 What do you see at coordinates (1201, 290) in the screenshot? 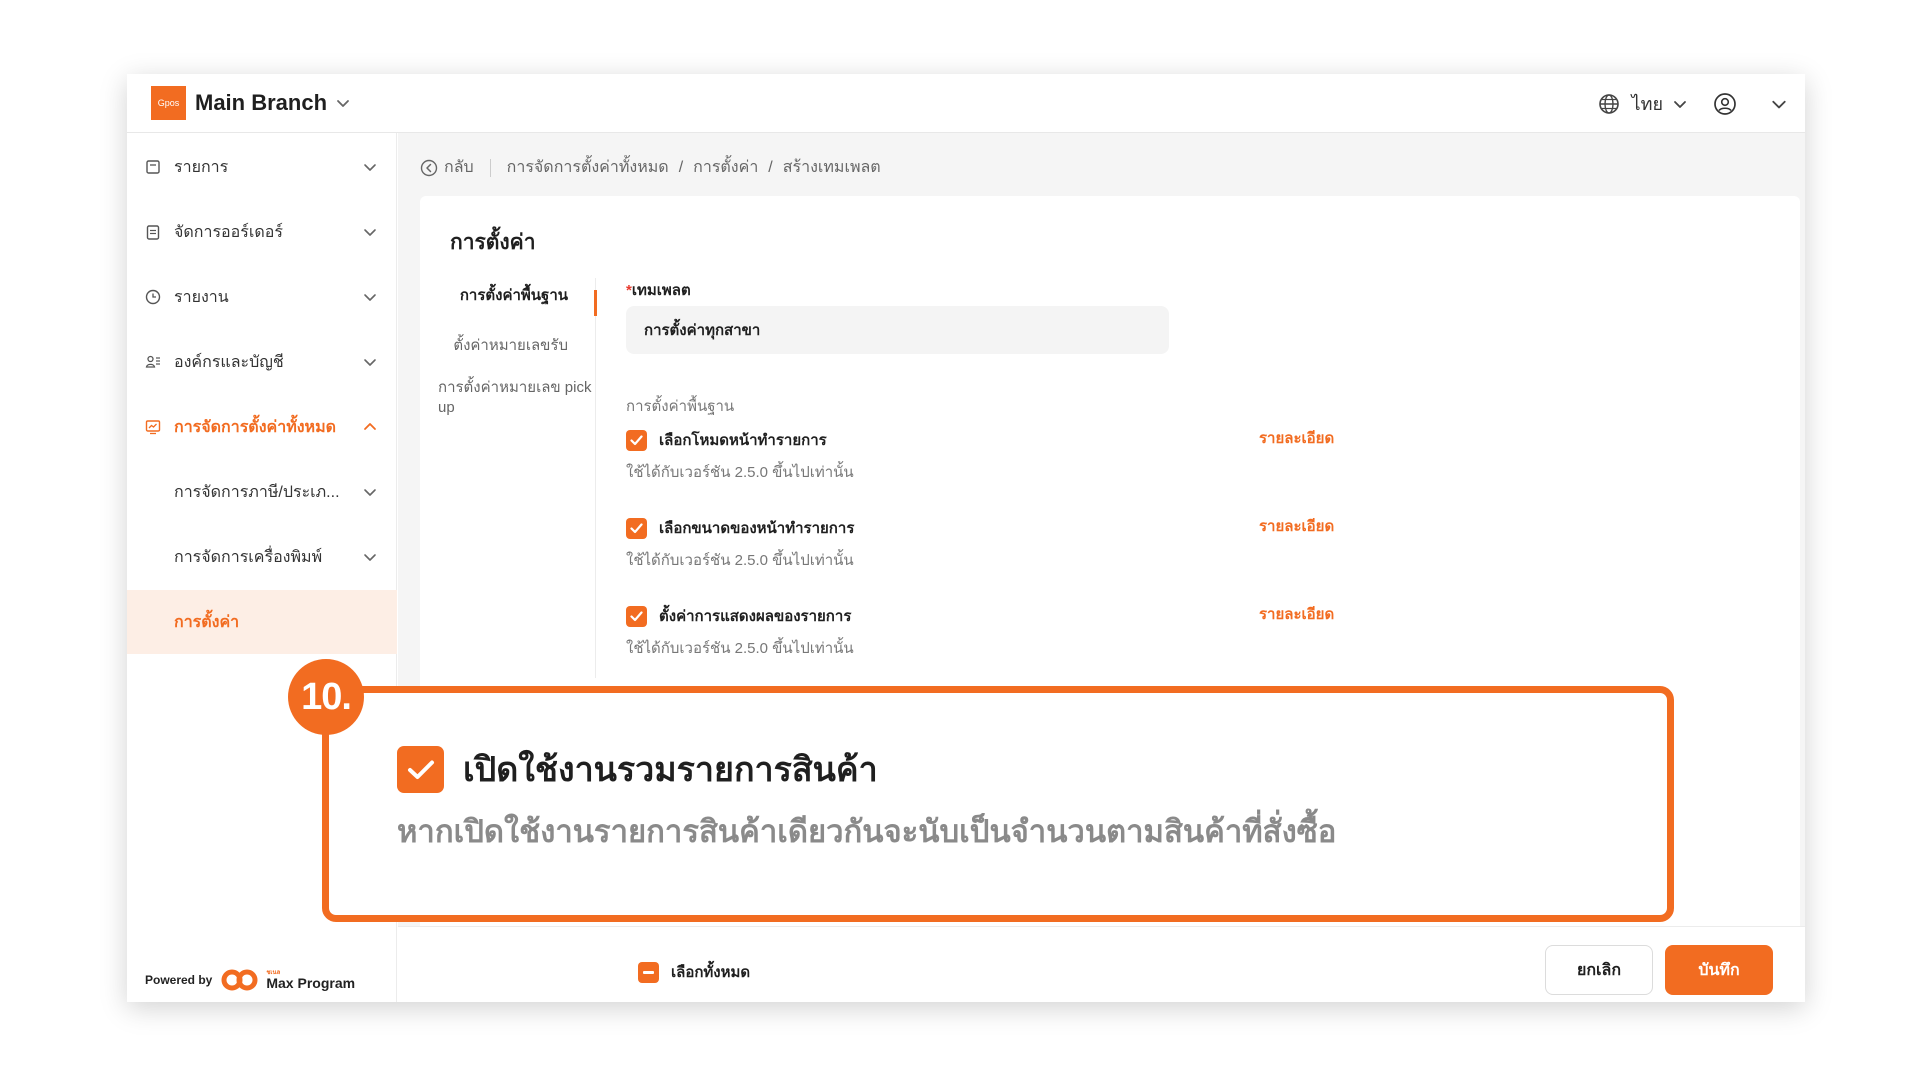
I see `template-label: *เทมเพลต` at bounding box center [1201, 290].